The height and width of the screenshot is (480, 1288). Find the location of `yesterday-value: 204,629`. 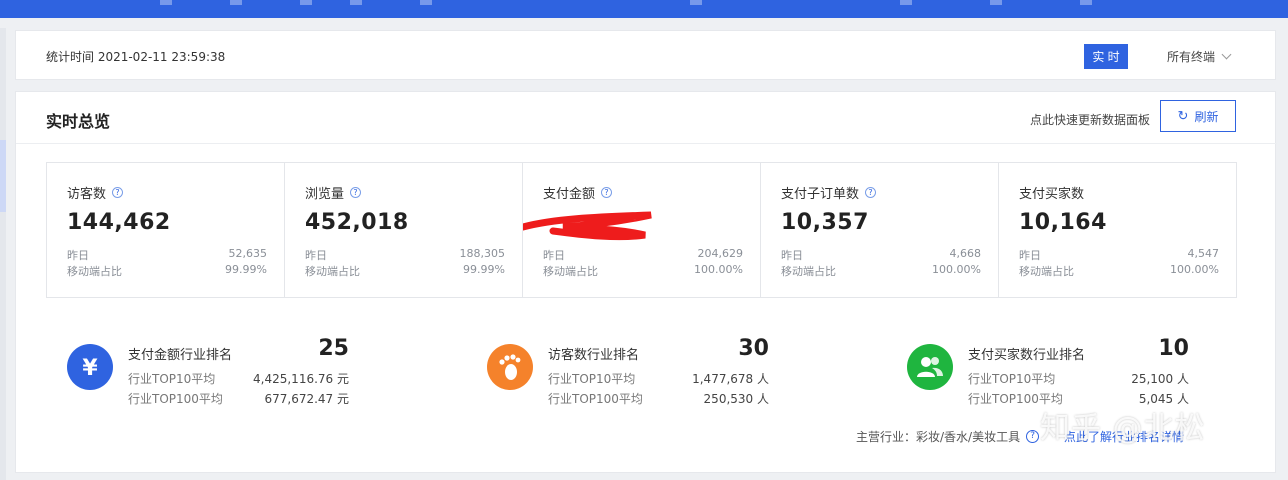

yesterday-value: 204,629 is located at coordinates (720, 253).